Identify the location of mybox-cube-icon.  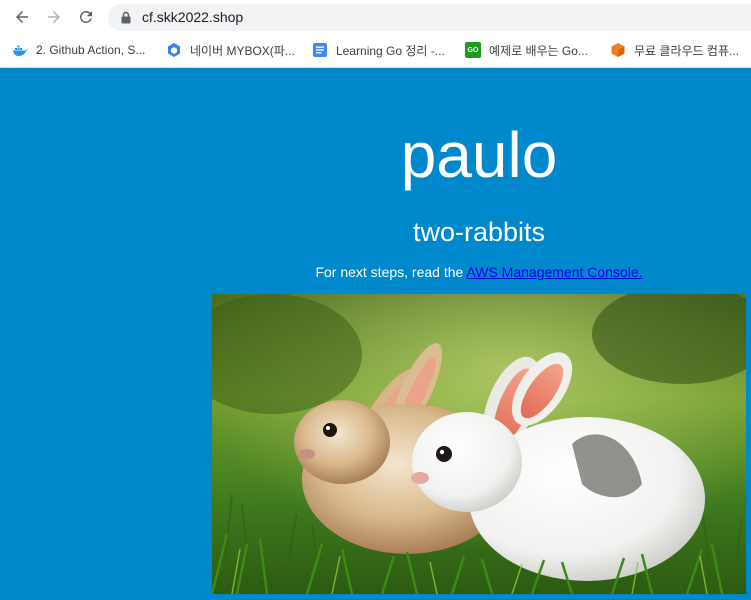
(174, 50).